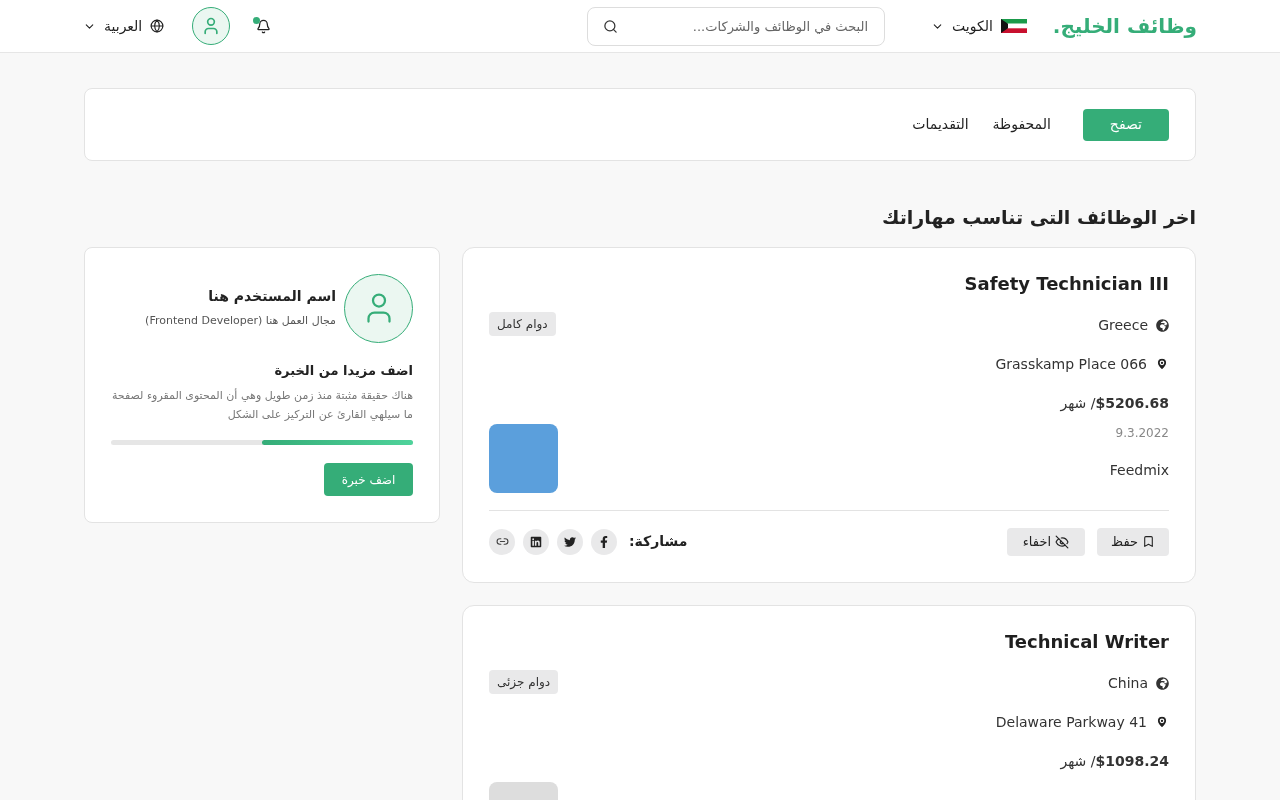  What do you see at coordinates (570, 541) in the screenshot?
I see `twitter-icon` at bounding box center [570, 541].